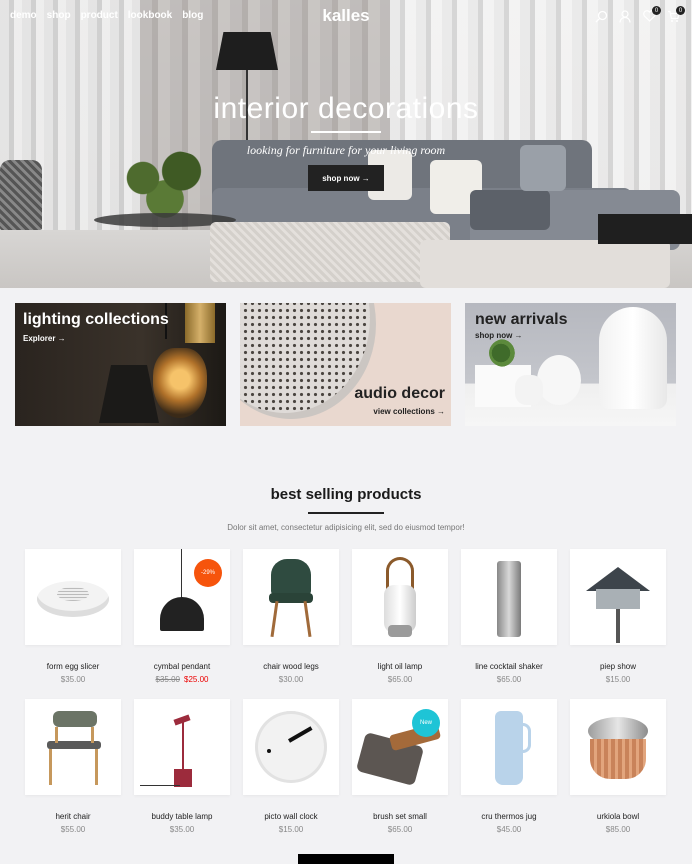 The height and width of the screenshot is (864, 692). I want to click on product-card: form egg slicer $35.00, so click(73, 616).